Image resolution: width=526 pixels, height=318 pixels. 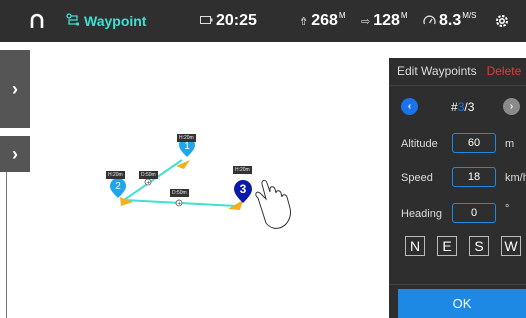 I want to click on waypoint-3-number: 3, so click(x=243, y=189).